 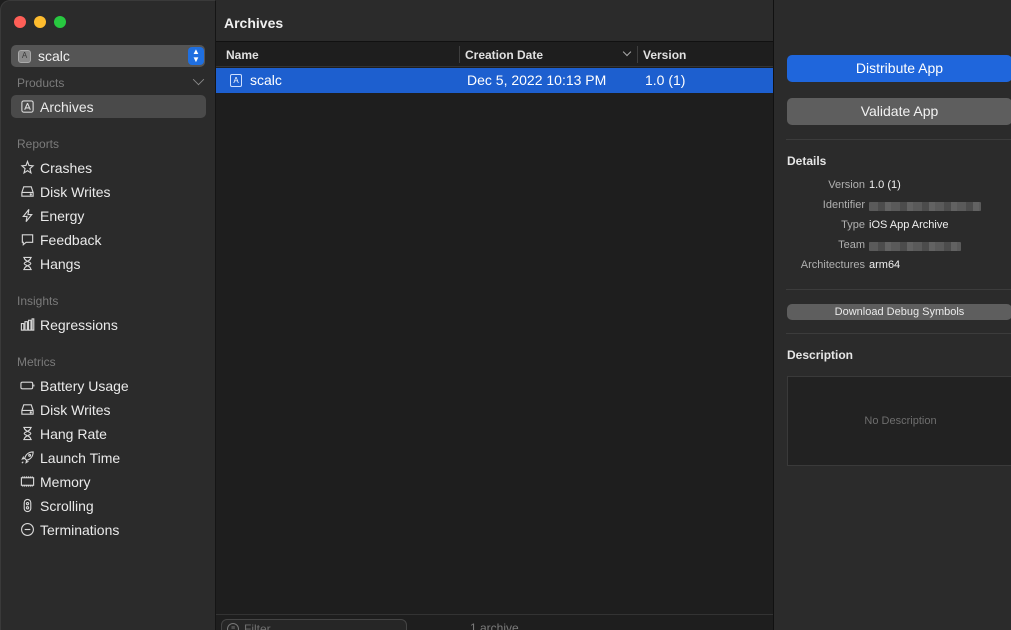 What do you see at coordinates (36, 362) in the screenshot?
I see `section-header-metrics: Metrics` at bounding box center [36, 362].